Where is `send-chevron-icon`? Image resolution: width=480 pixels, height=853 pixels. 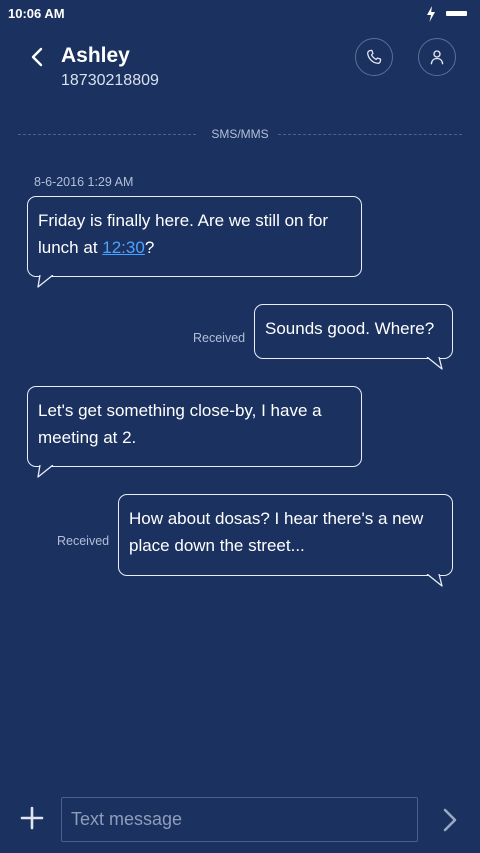
send-chevron-icon is located at coordinates (450, 820).